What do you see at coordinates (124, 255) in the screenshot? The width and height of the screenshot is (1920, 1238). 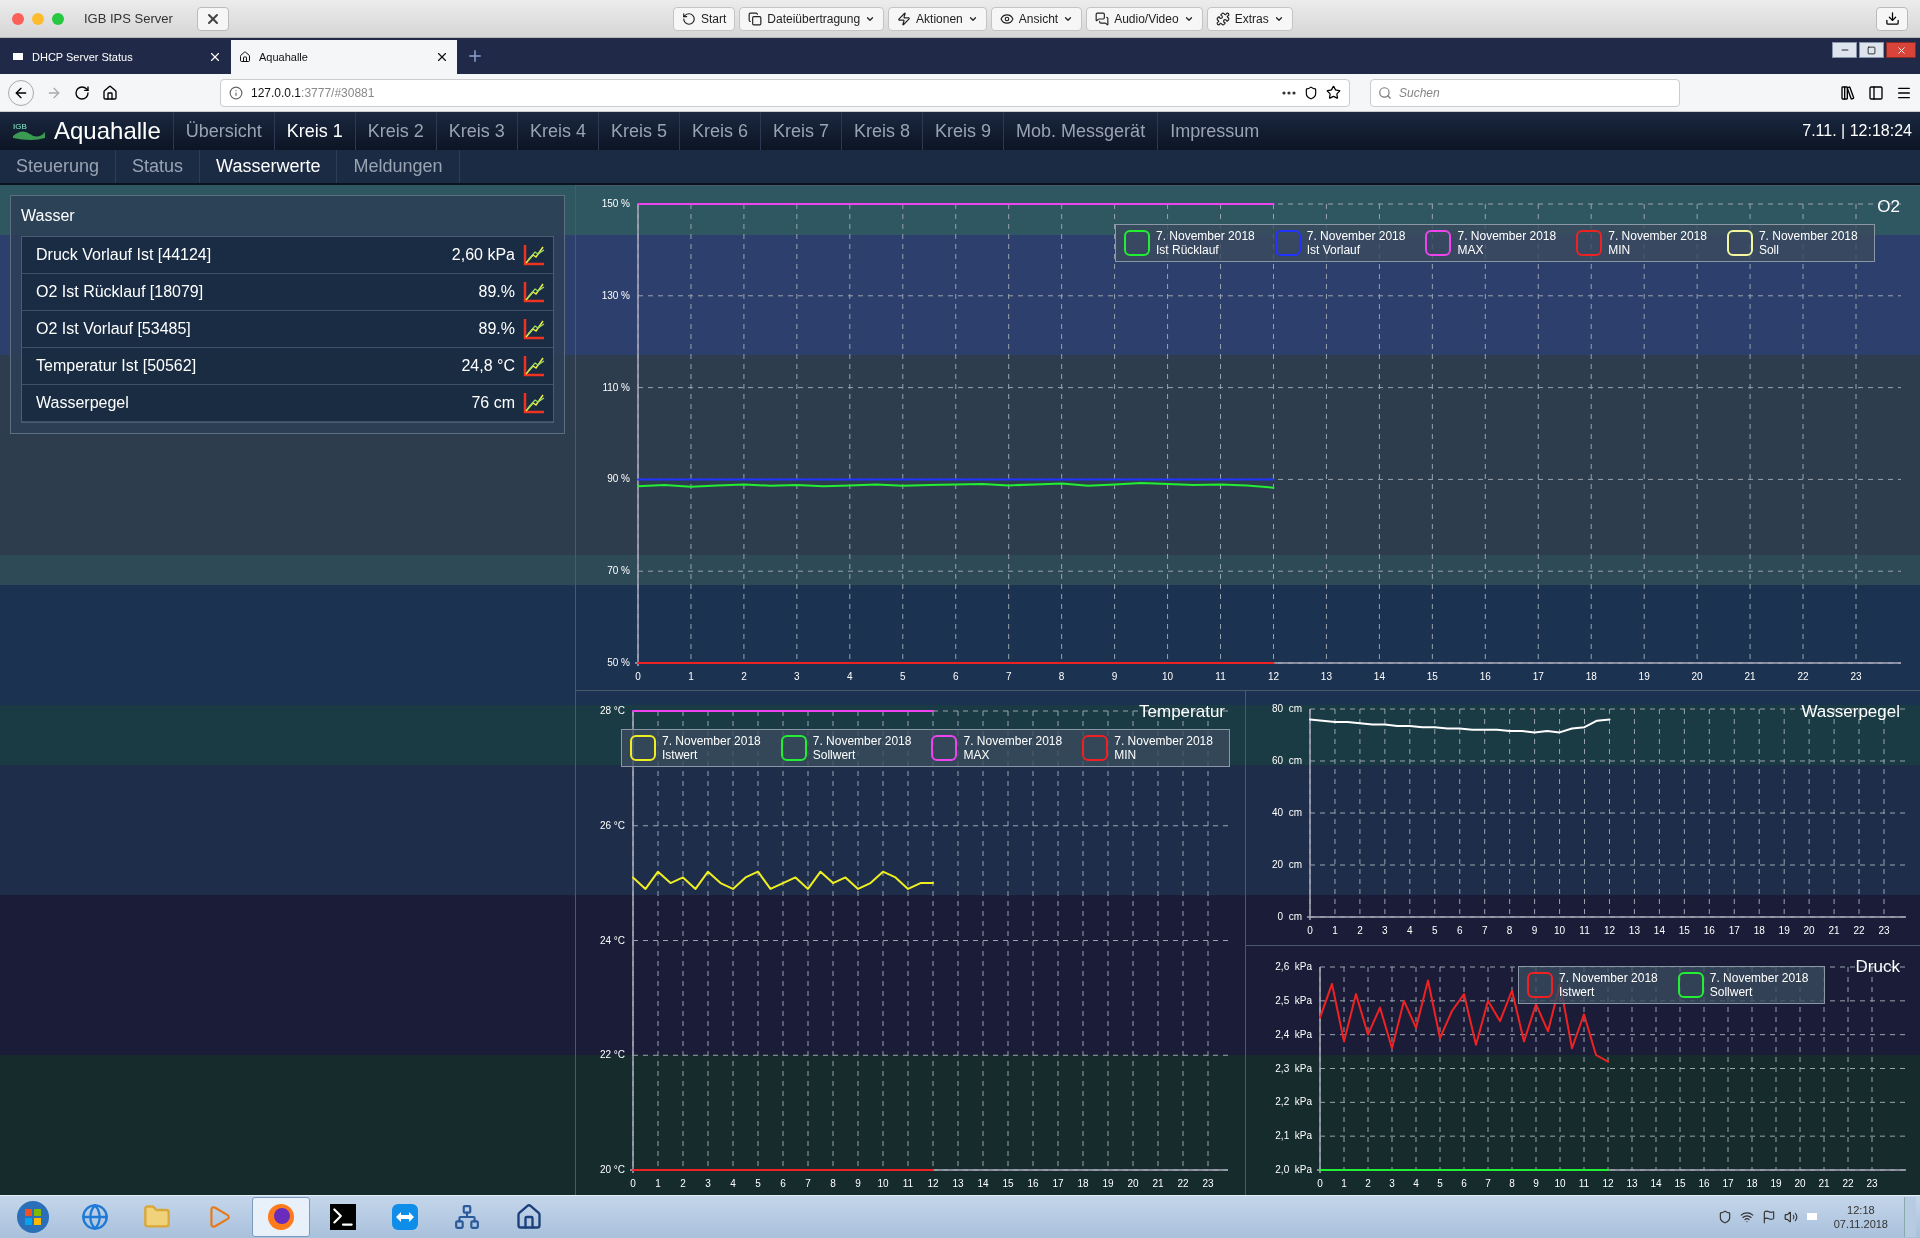 I see `row-label: Druck Vorlauf Ist [44124]` at bounding box center [124, 255].